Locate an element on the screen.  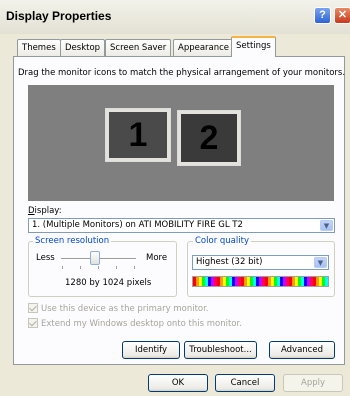
tab-appearance: Appearance is located at coordinates (204, 47).